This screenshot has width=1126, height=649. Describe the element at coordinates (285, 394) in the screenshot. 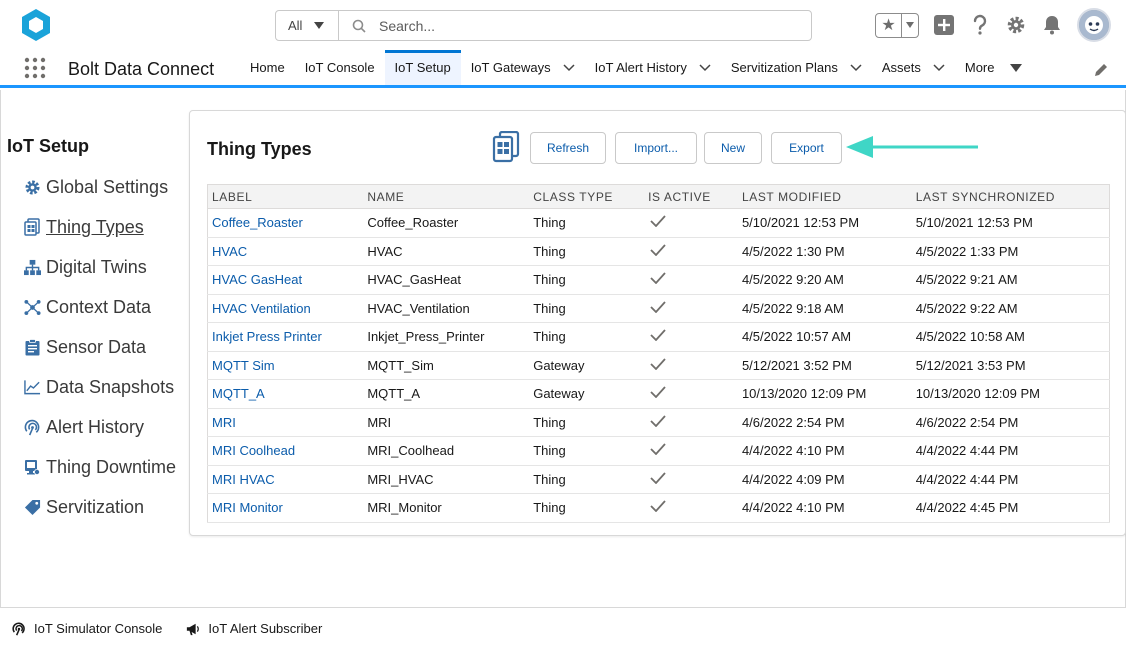

I see `cell-label: MQTT_A` at that location.